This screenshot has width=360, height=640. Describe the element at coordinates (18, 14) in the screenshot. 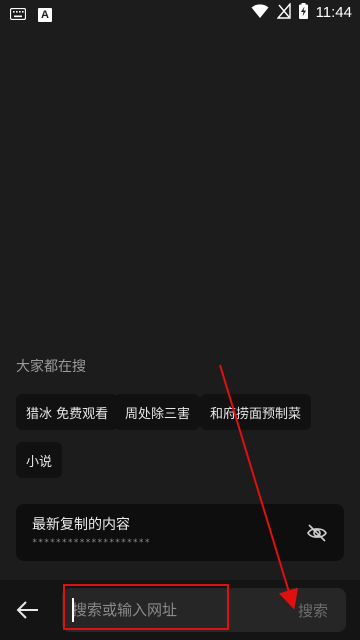

I see `keyboard-icon` at that location.